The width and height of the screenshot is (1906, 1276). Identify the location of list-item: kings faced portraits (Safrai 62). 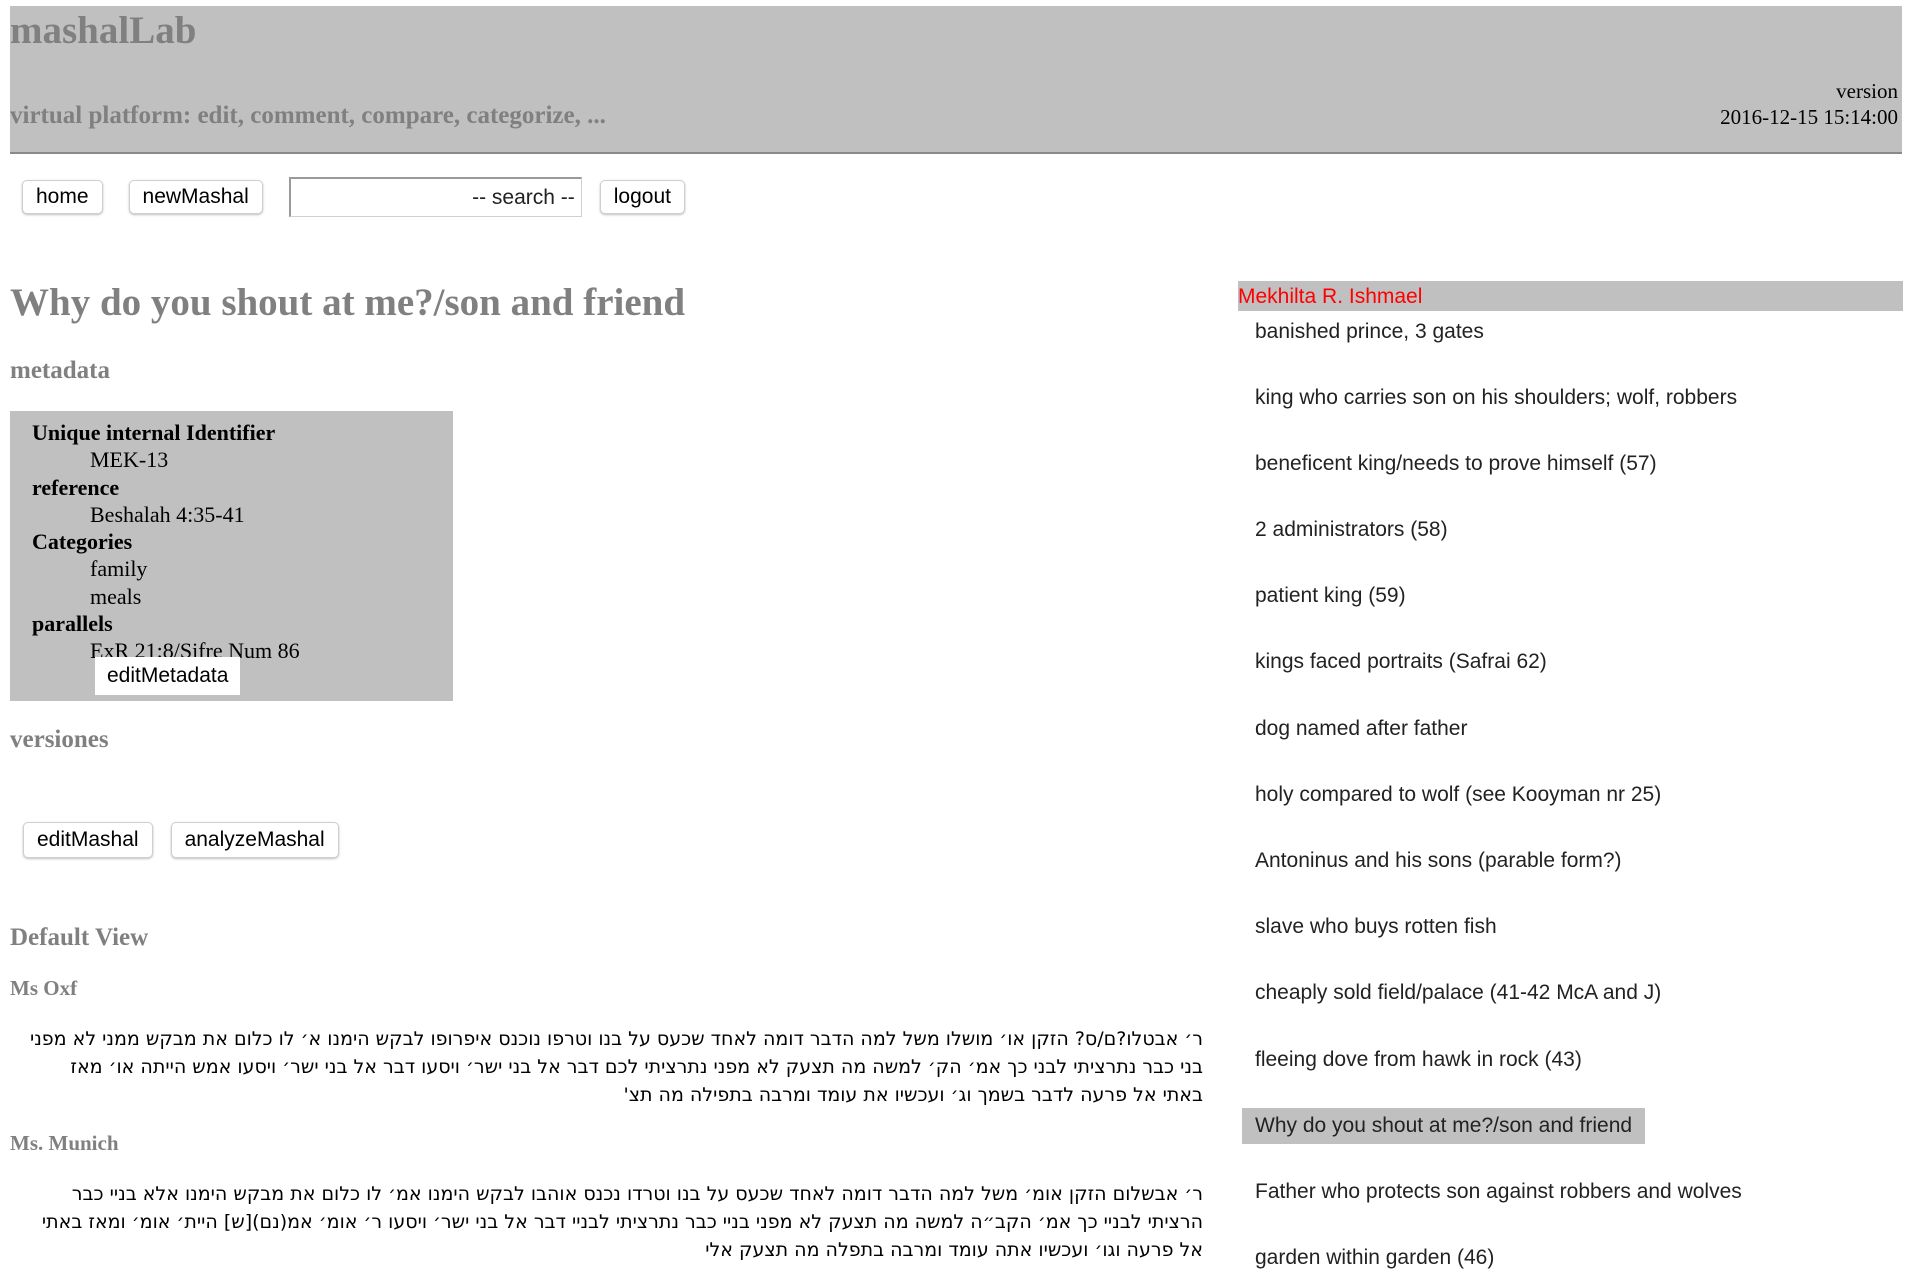
(1401, 662).